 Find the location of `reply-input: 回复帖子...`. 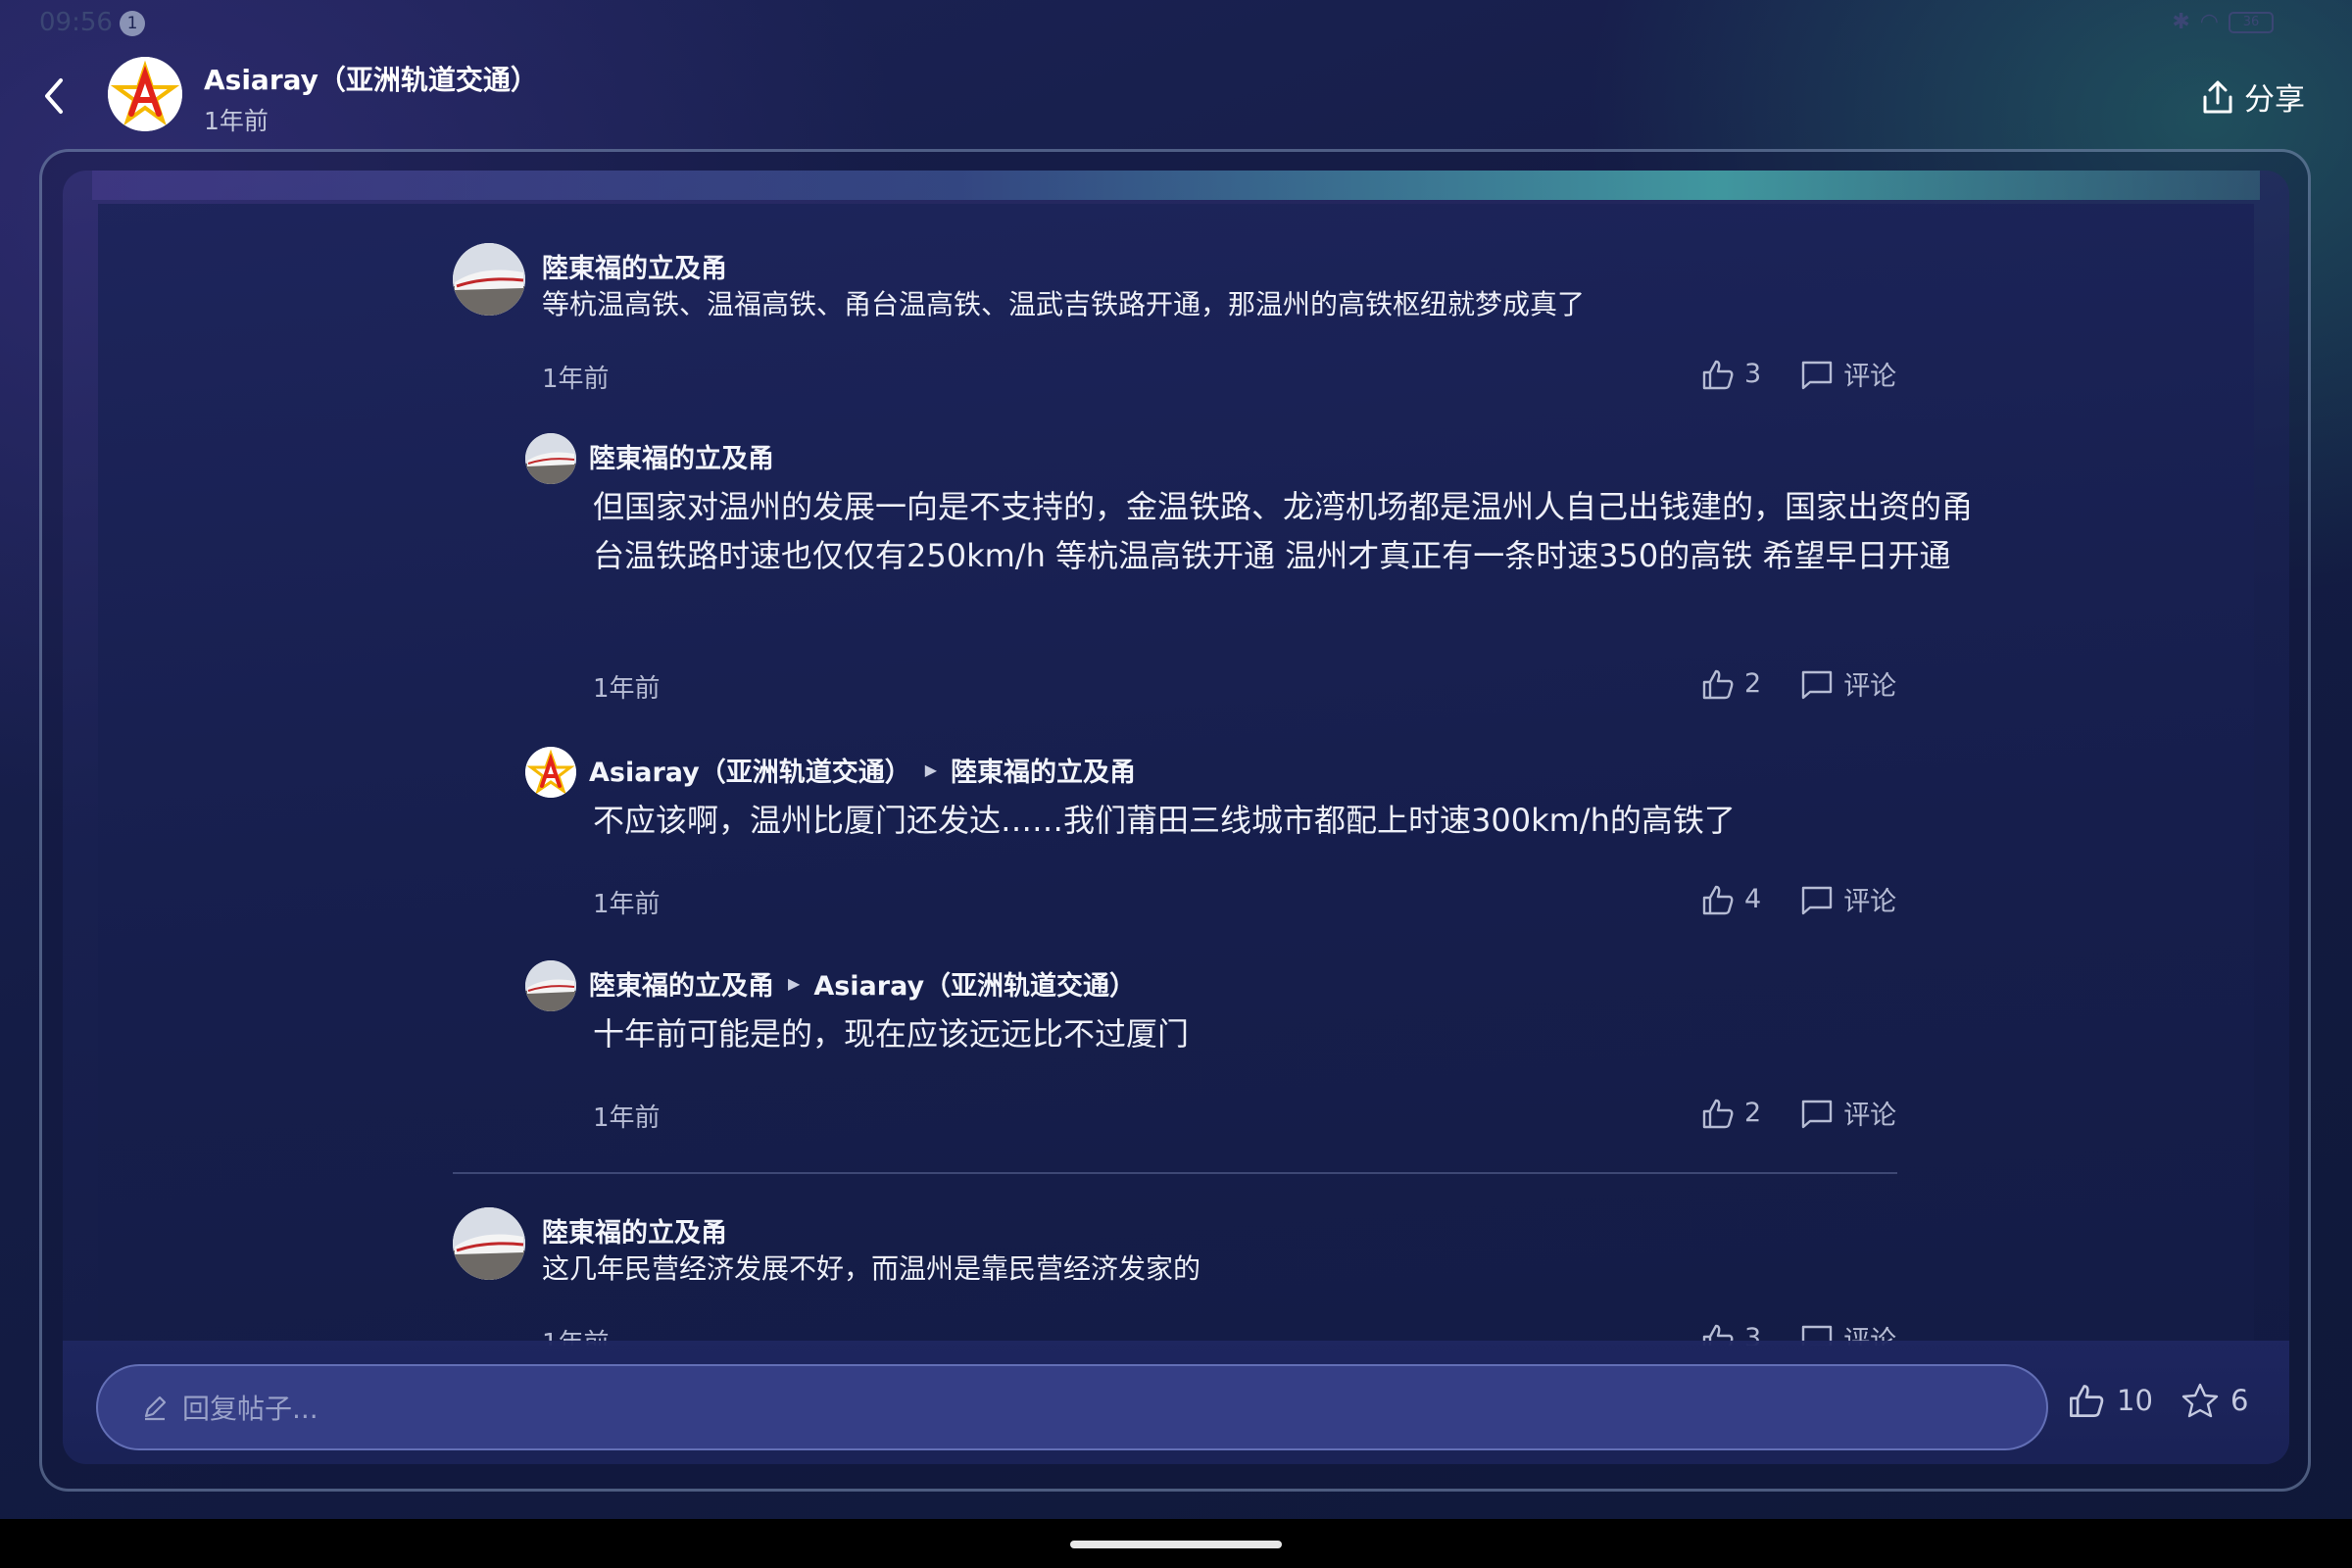

reply-input: 回复帖子... is located at coordinates (1072, 1407).